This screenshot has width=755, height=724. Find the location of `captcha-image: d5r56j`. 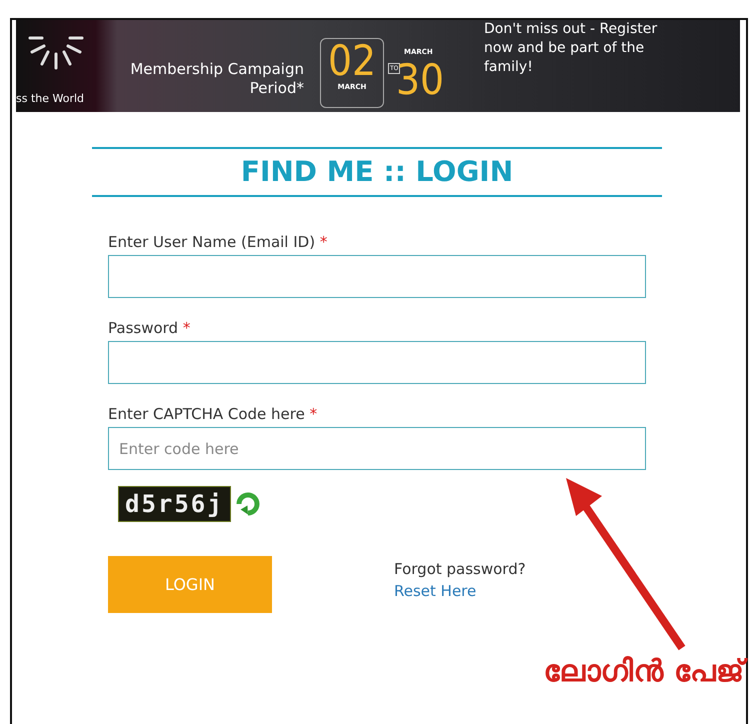

captcha-image: d5r56j is located at coordinates (174, 504).